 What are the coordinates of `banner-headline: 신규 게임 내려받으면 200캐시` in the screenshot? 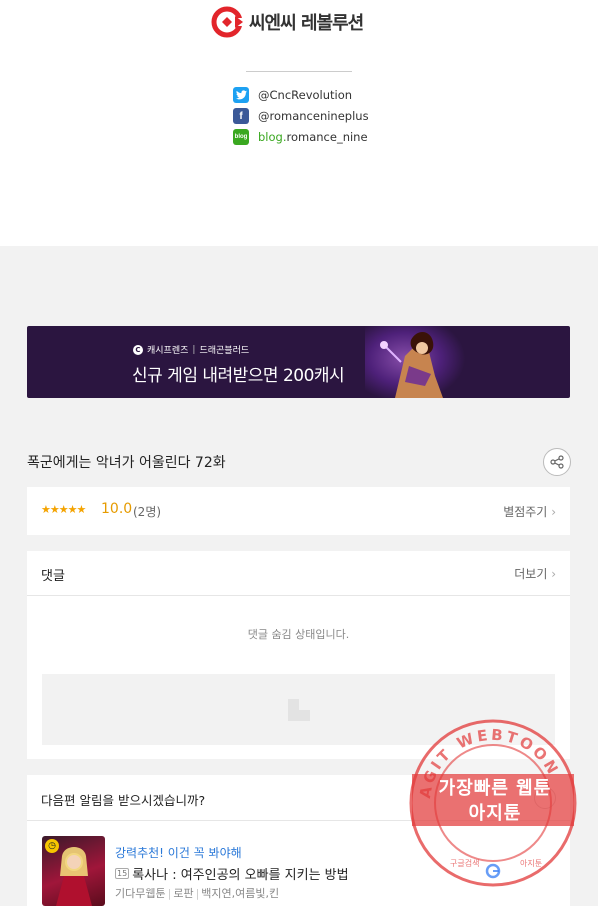 It's located at (238, 376).